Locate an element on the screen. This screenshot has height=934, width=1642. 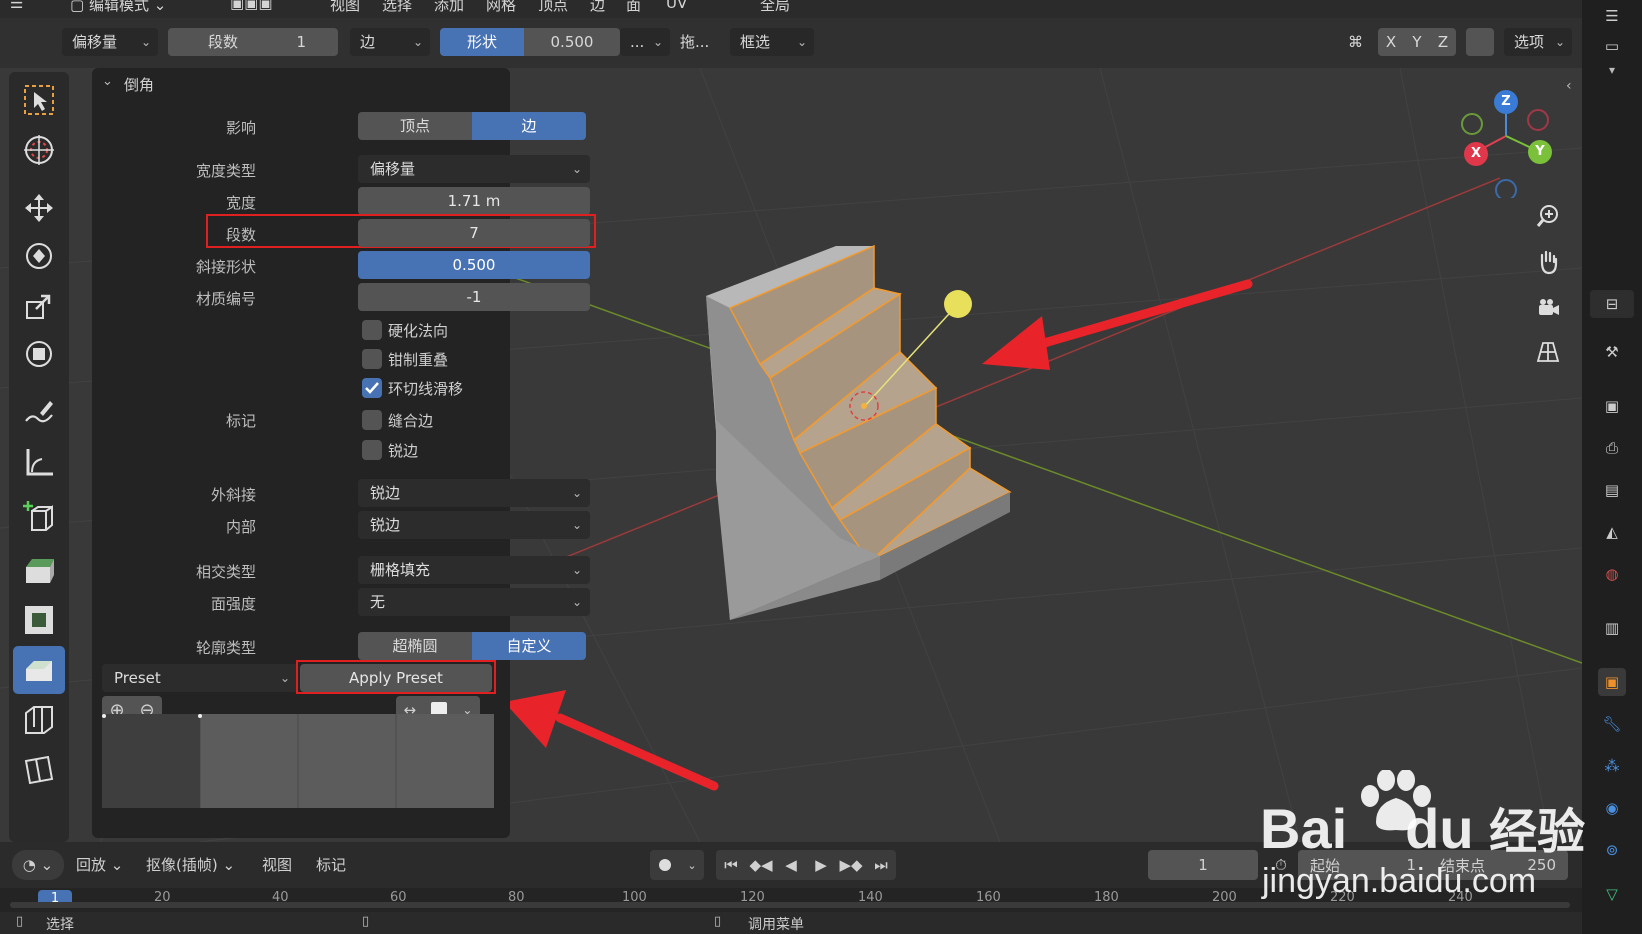
material-field: -1 is located at coordinates (474, 297).